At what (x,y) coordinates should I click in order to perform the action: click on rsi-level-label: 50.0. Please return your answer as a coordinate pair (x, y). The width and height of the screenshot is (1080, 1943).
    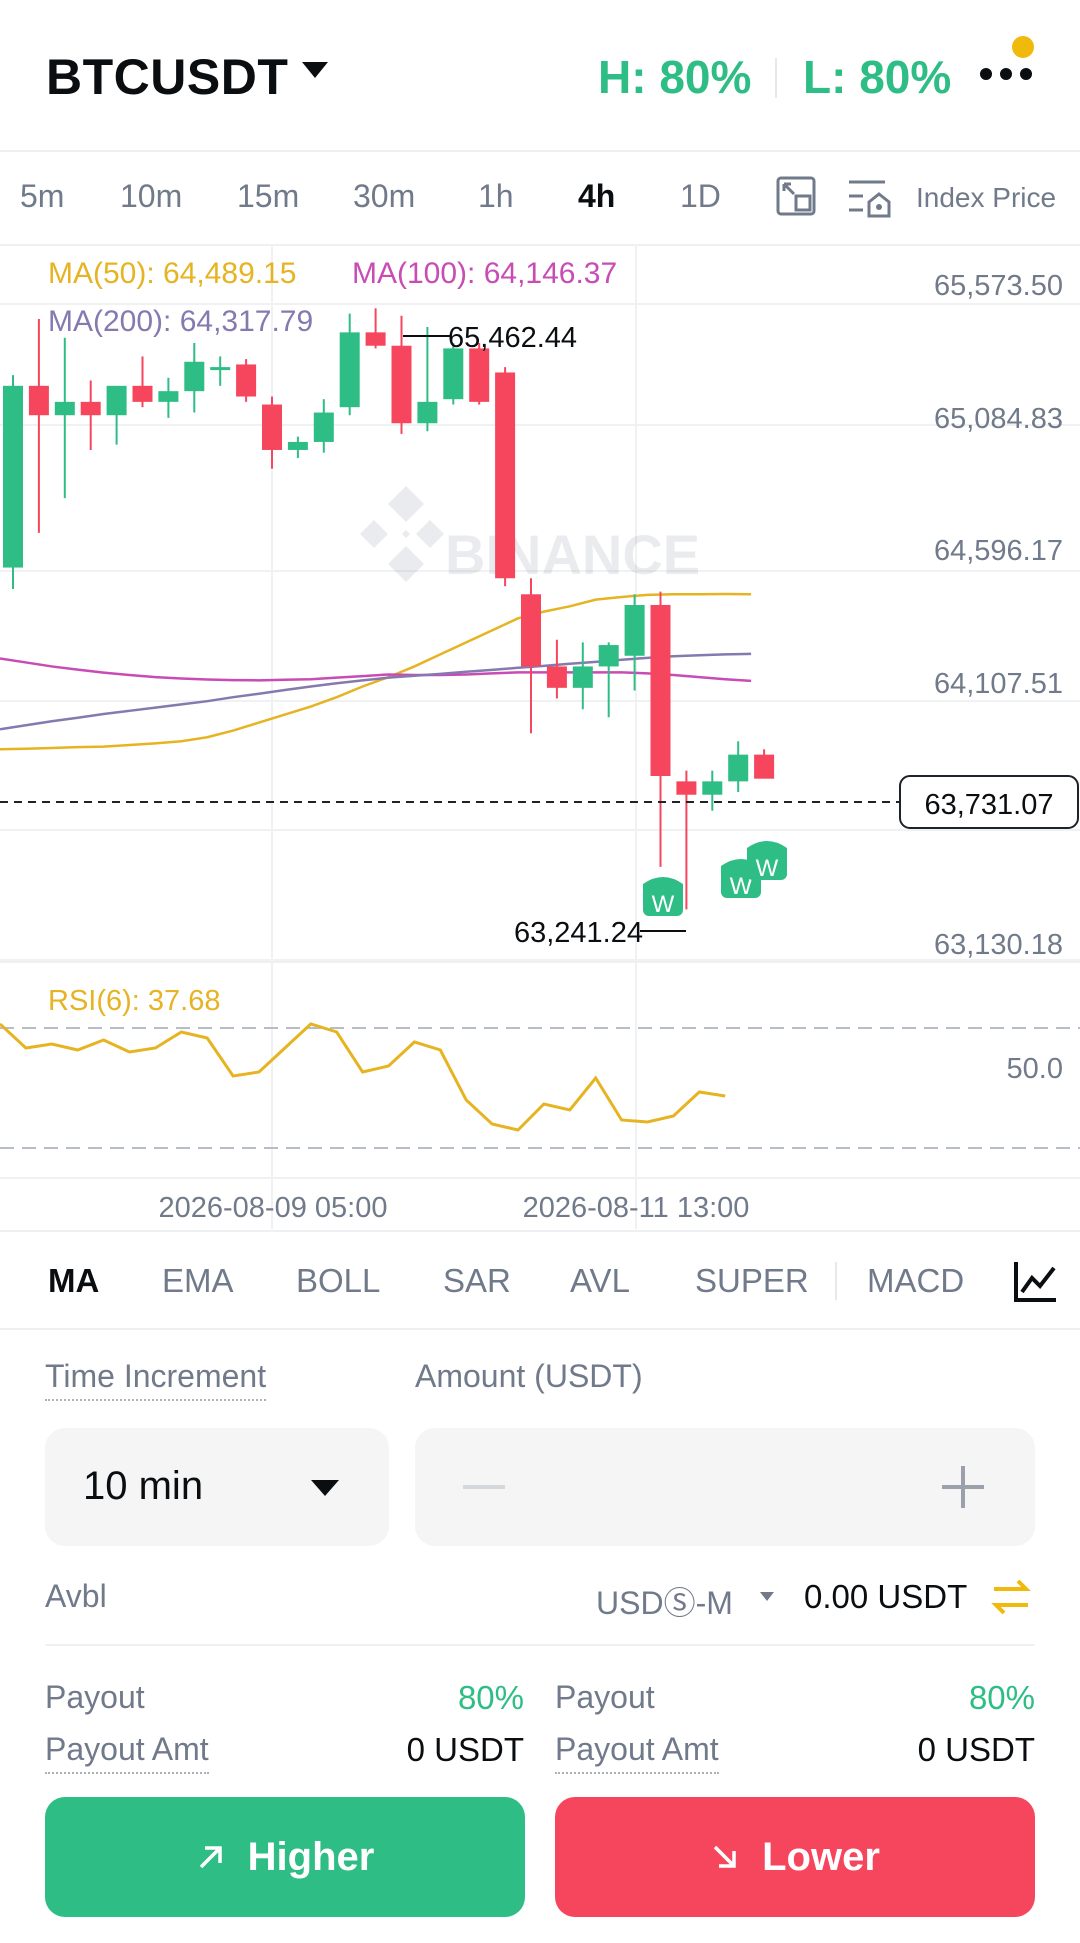
    Looking at the image, I should click on (1035, 1069).